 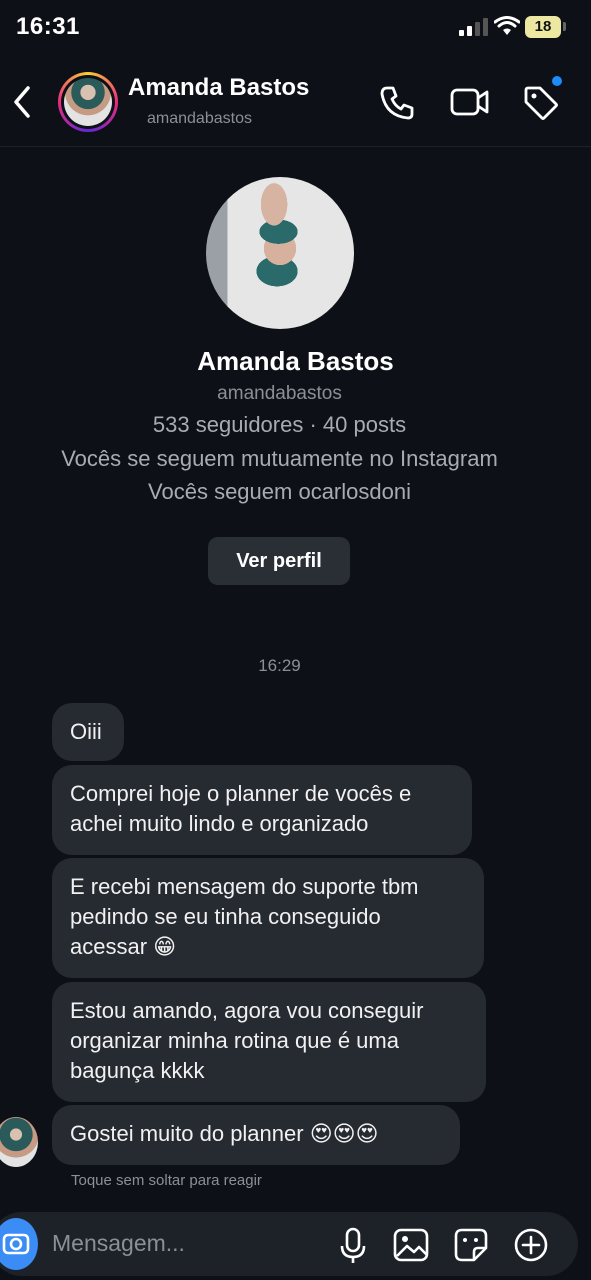 What do you see at coordinates (16, 1244) in the screenshot?
I see `camera-icon` at bounding box center [16, 1244].